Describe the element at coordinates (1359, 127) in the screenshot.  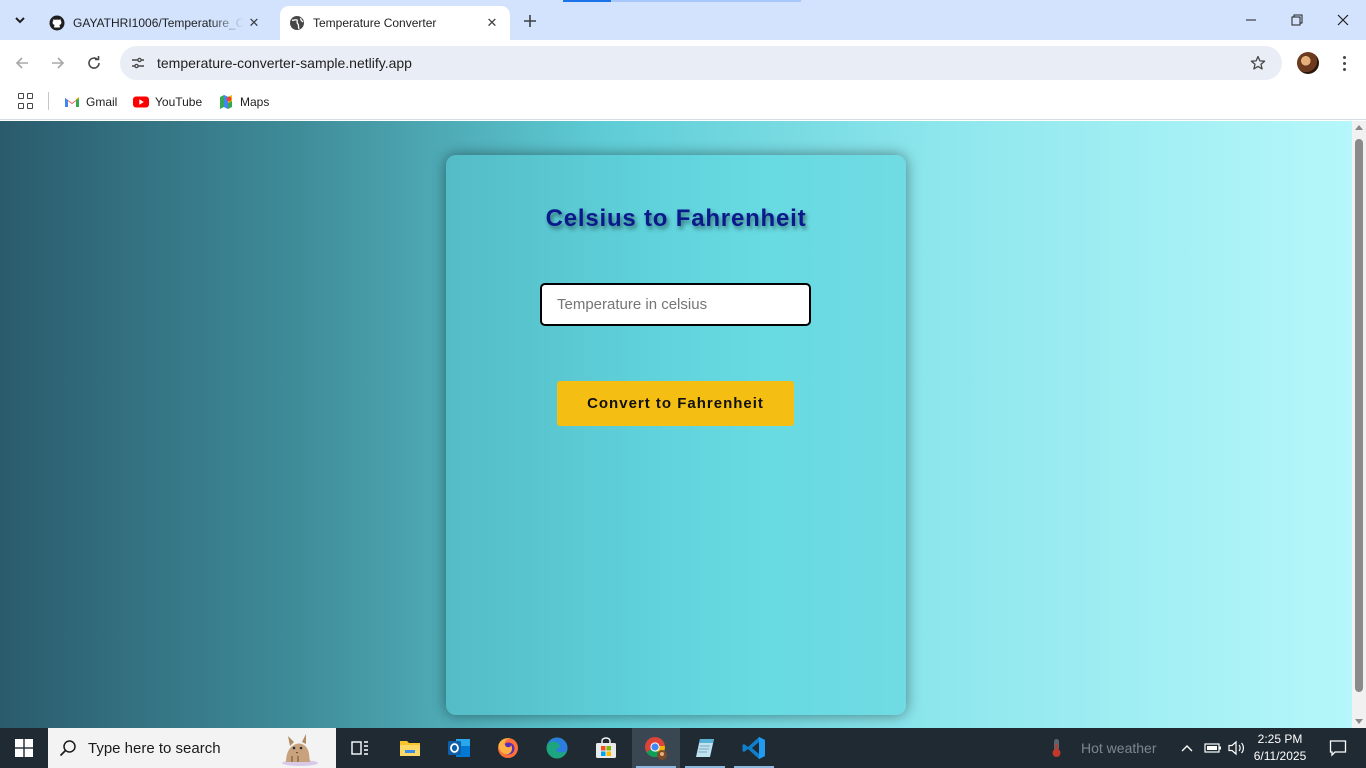
I see `scroll-up-arrow-icon` at that location.